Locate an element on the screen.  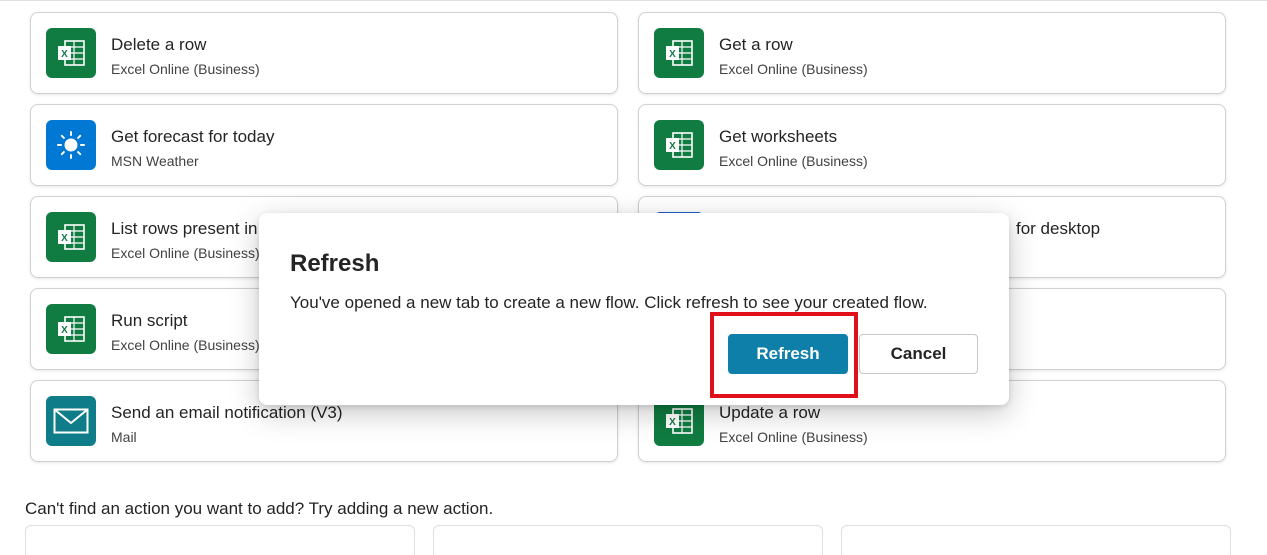
action-title: Run script is located at coordinates (149, 320).